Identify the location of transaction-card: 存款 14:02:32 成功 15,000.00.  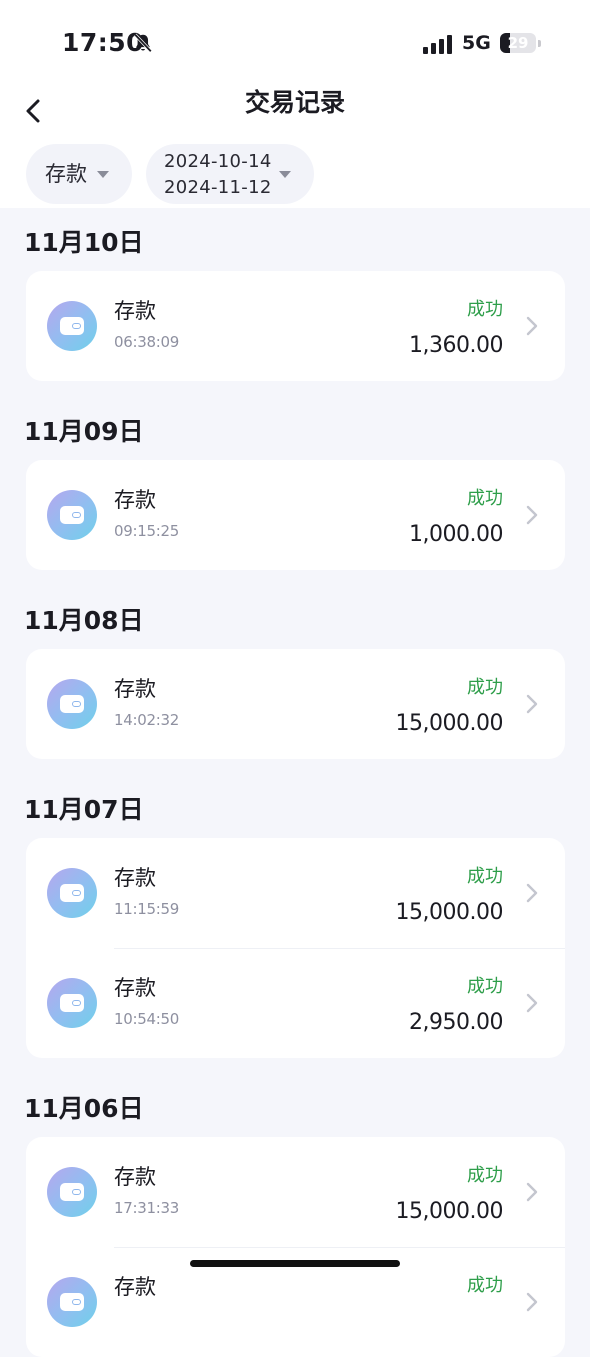
(295, 704).